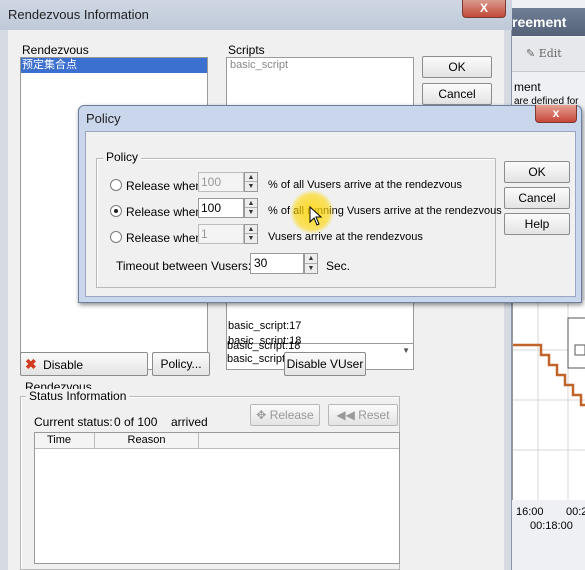 This screenshot has height=570, width=585. I want to click on scripts-list-item: basic_script:18, so click(263, 346).